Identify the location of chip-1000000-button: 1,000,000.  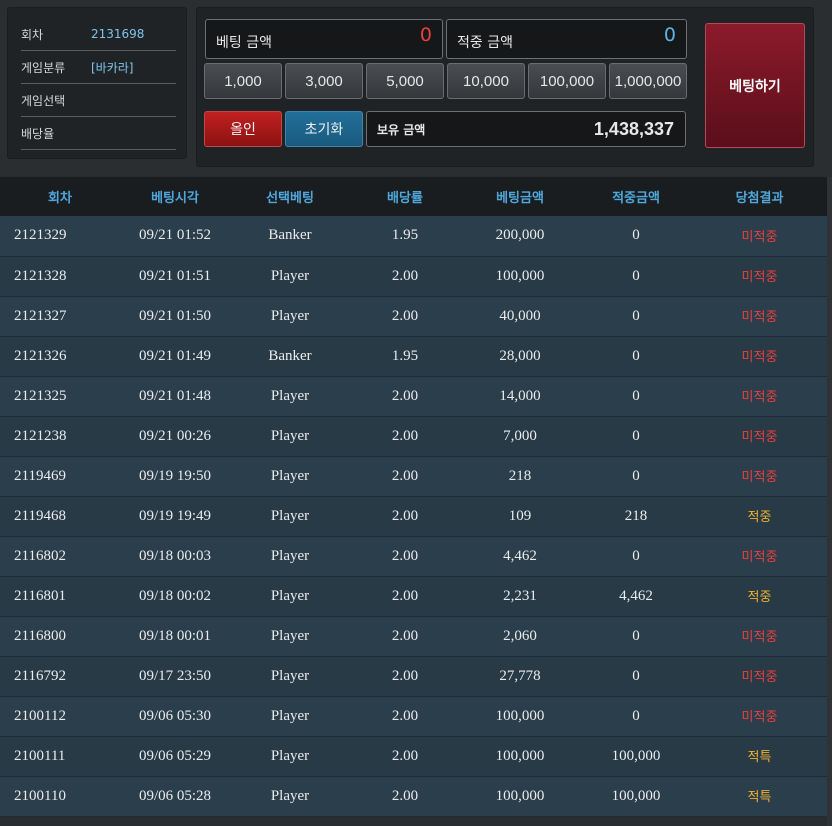
(648, 81).